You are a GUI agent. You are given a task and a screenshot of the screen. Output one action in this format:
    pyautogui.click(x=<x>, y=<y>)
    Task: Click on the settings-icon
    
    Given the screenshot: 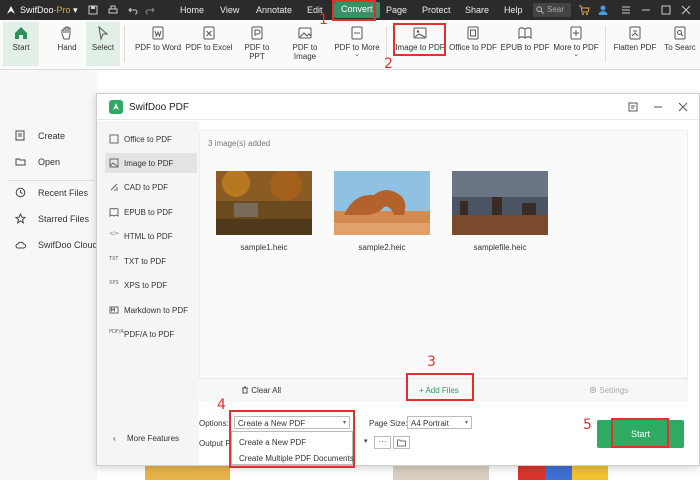 What is the action you would take?
    pyautogui.click(x=593, y=390)
    